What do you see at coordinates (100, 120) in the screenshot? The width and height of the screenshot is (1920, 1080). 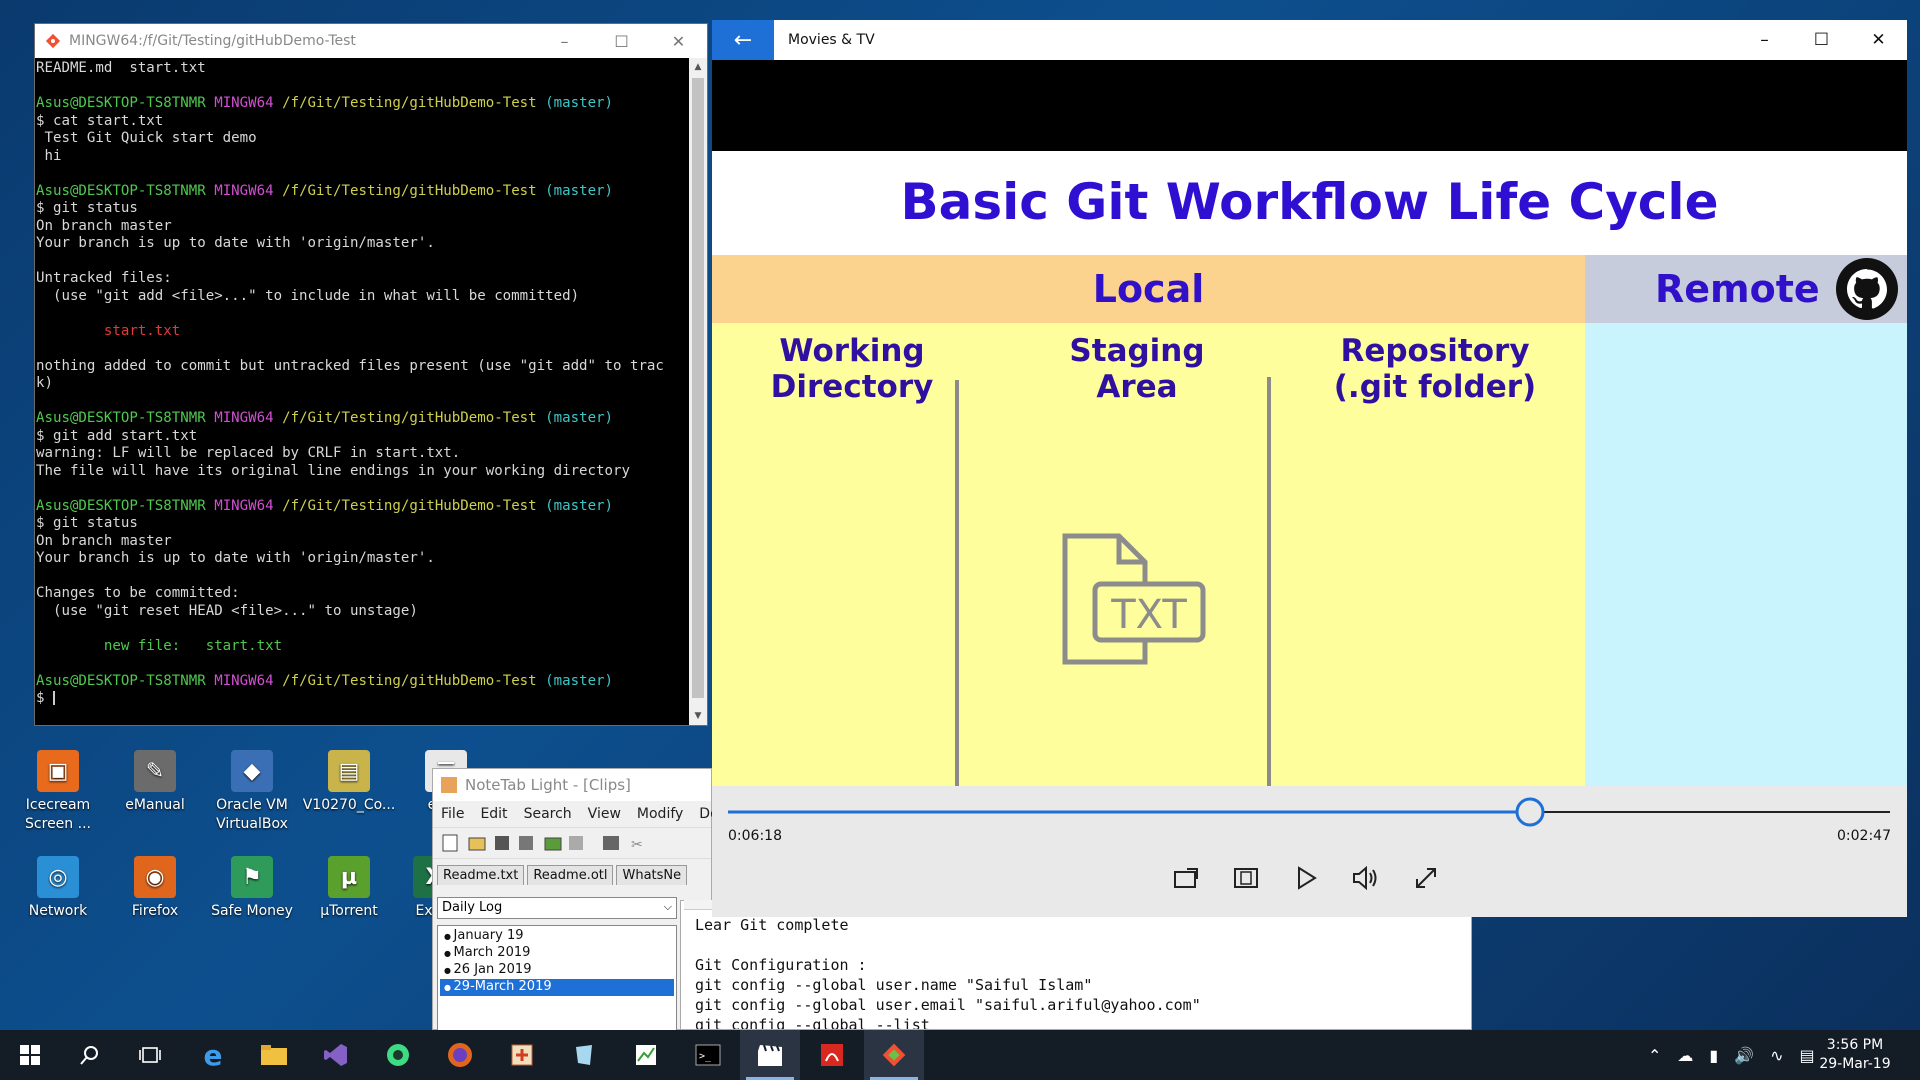 I see `terminal-text: $ cat start.txt` at bounding box center [100, 120].